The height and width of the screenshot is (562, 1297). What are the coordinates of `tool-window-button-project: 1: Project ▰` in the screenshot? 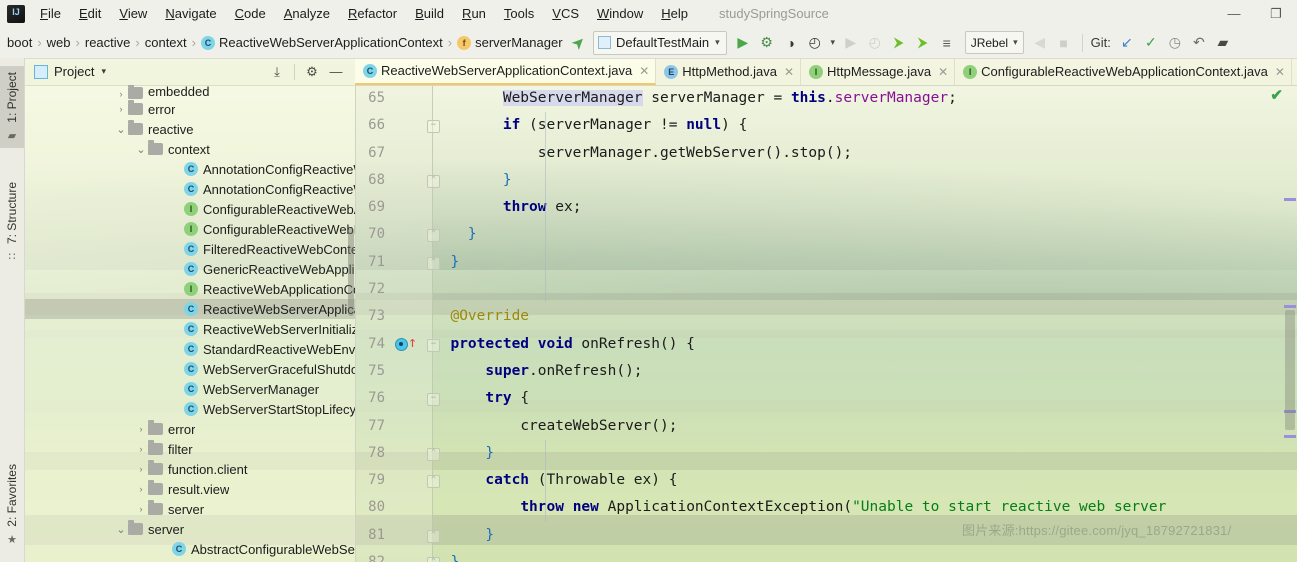 It's located at (12, 107).